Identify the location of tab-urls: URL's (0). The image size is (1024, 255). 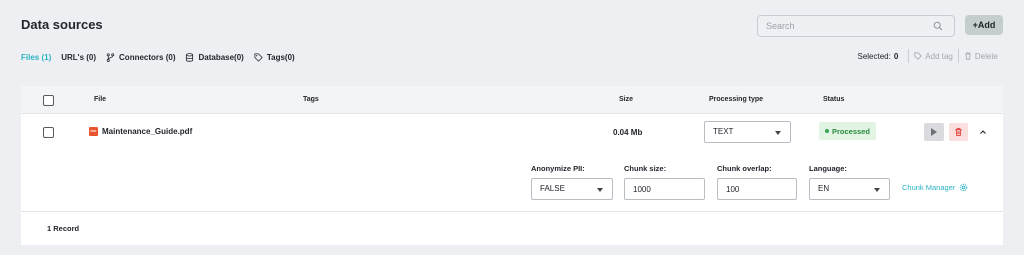
(78, 57).